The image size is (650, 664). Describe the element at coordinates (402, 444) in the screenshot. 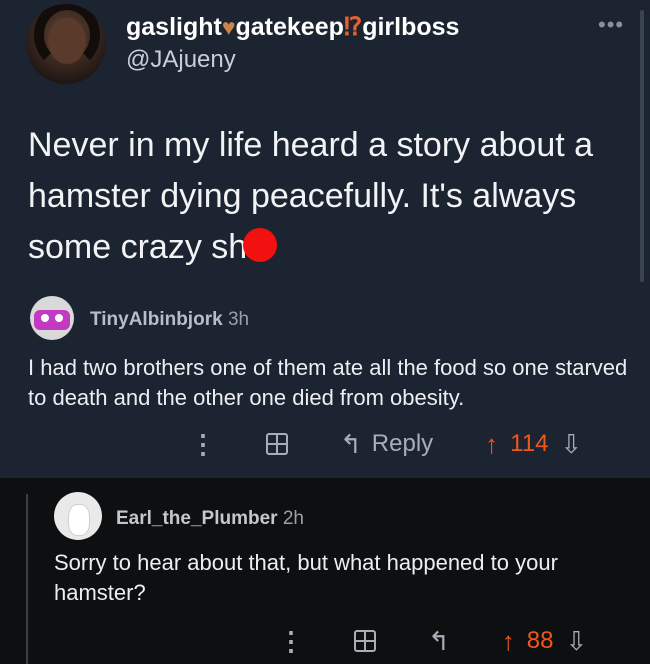

I see `reply-button: Reply` at that location.